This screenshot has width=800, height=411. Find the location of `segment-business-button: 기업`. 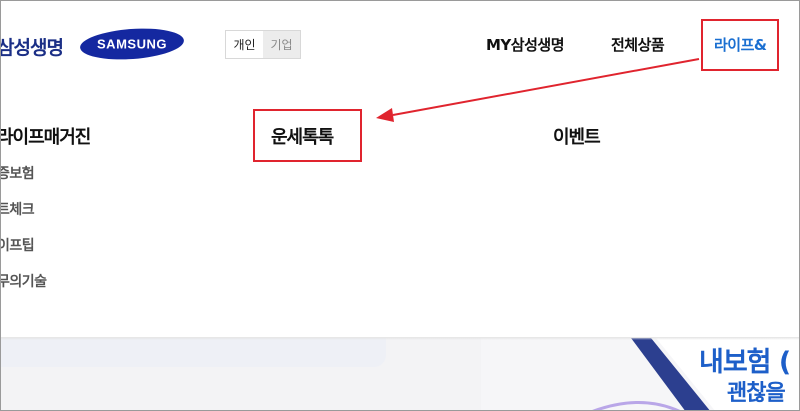

segment-business-button: 기업 is located at coordinates (281, 44).